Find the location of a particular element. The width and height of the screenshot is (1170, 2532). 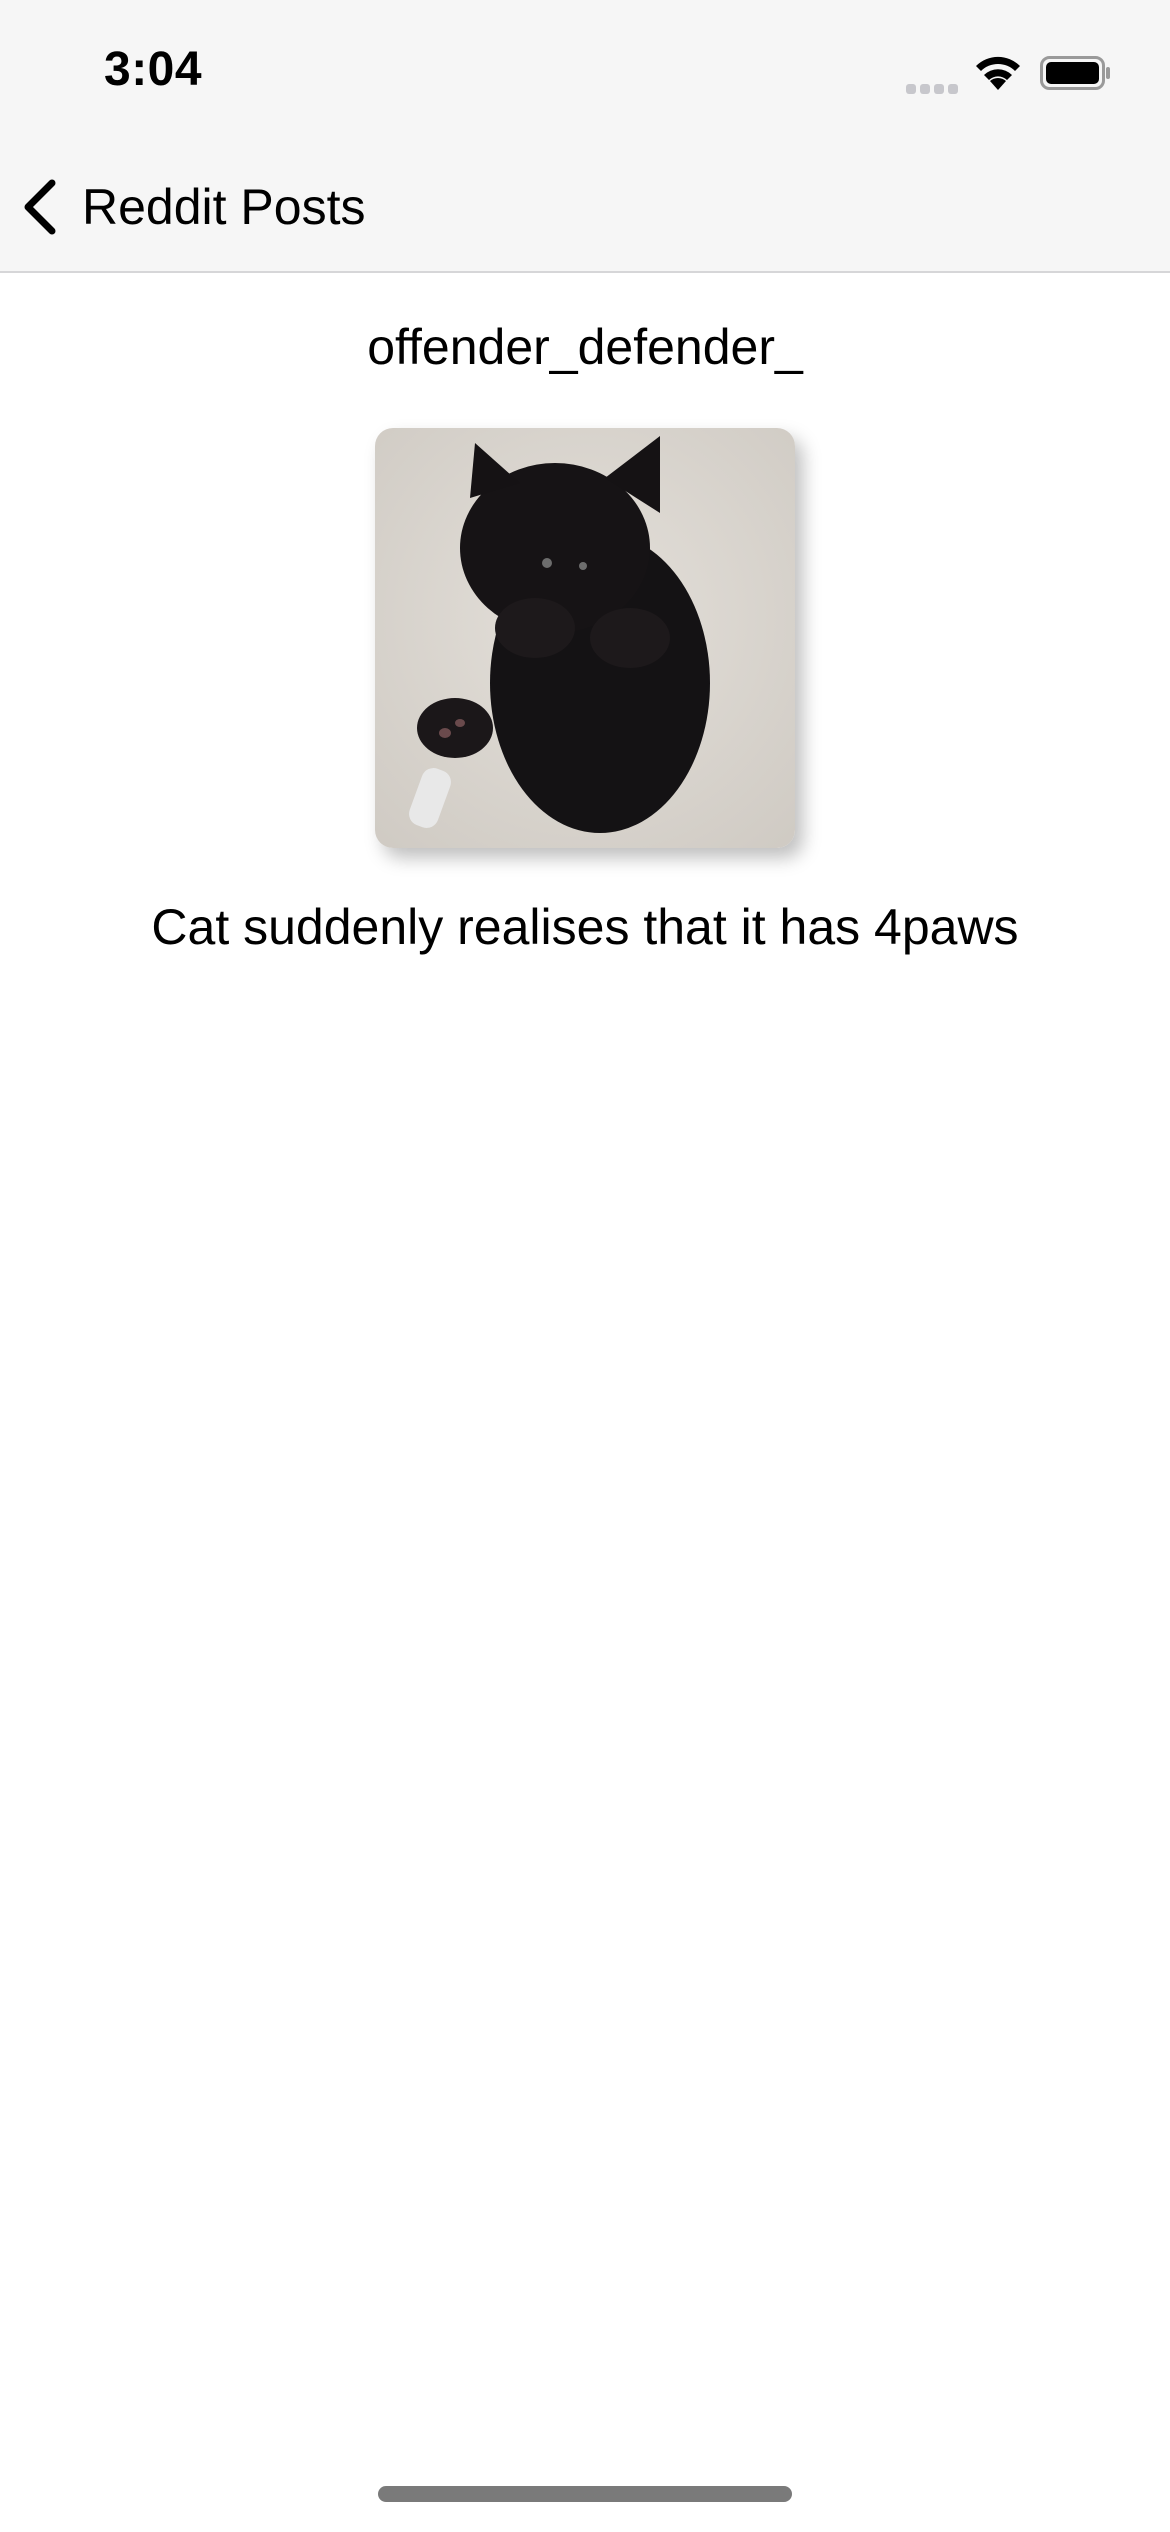

post-author: offender_defender_ is located at coordinates (585, 347).